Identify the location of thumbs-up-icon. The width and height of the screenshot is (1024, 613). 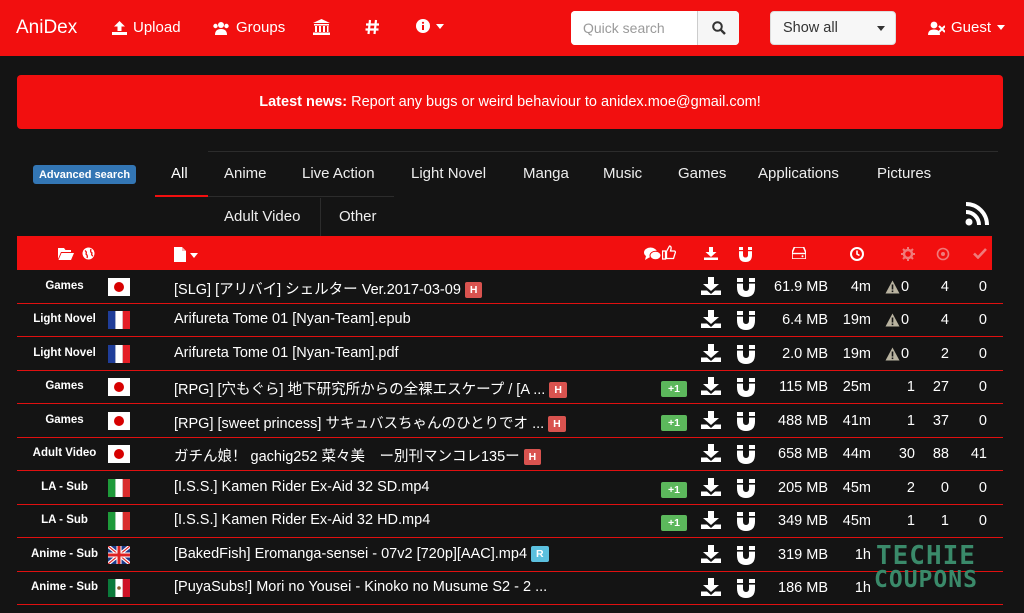
(669, 252).